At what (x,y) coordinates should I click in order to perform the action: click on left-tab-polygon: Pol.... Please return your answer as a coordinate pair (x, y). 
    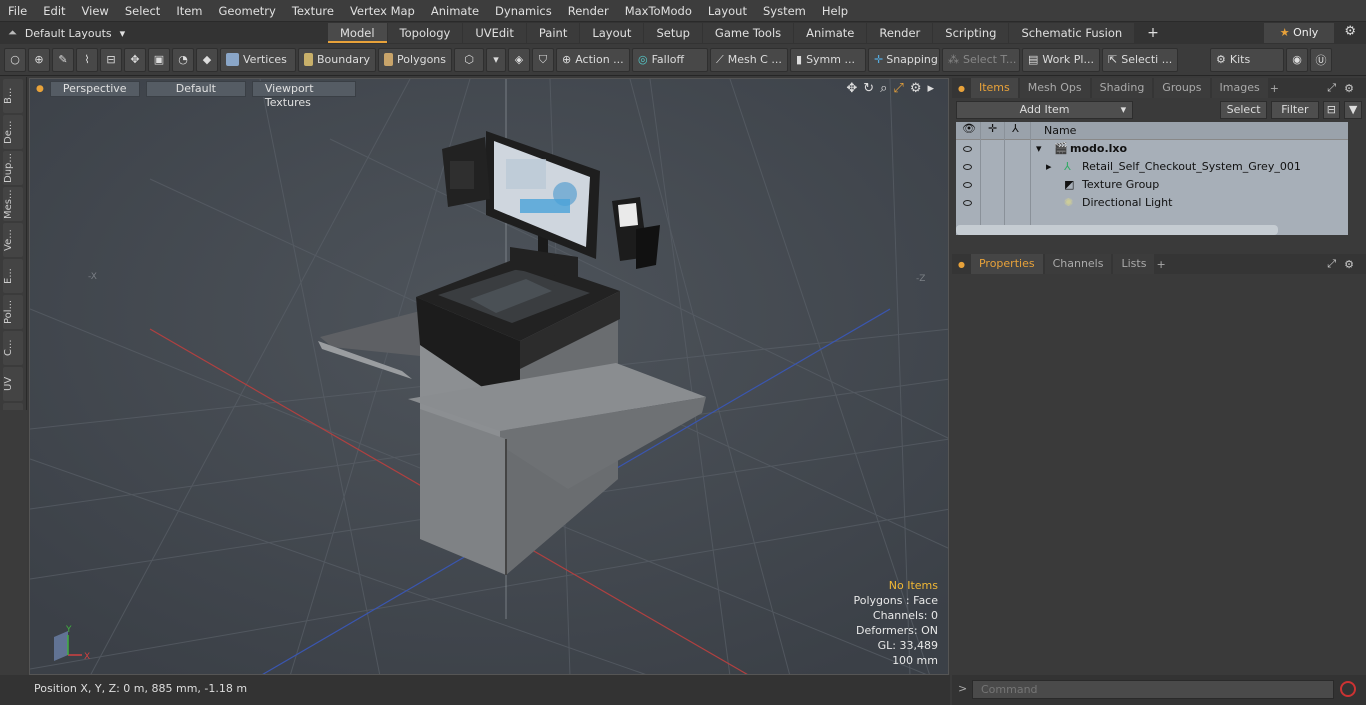
    Looking at the image, I should click on (13, 312).